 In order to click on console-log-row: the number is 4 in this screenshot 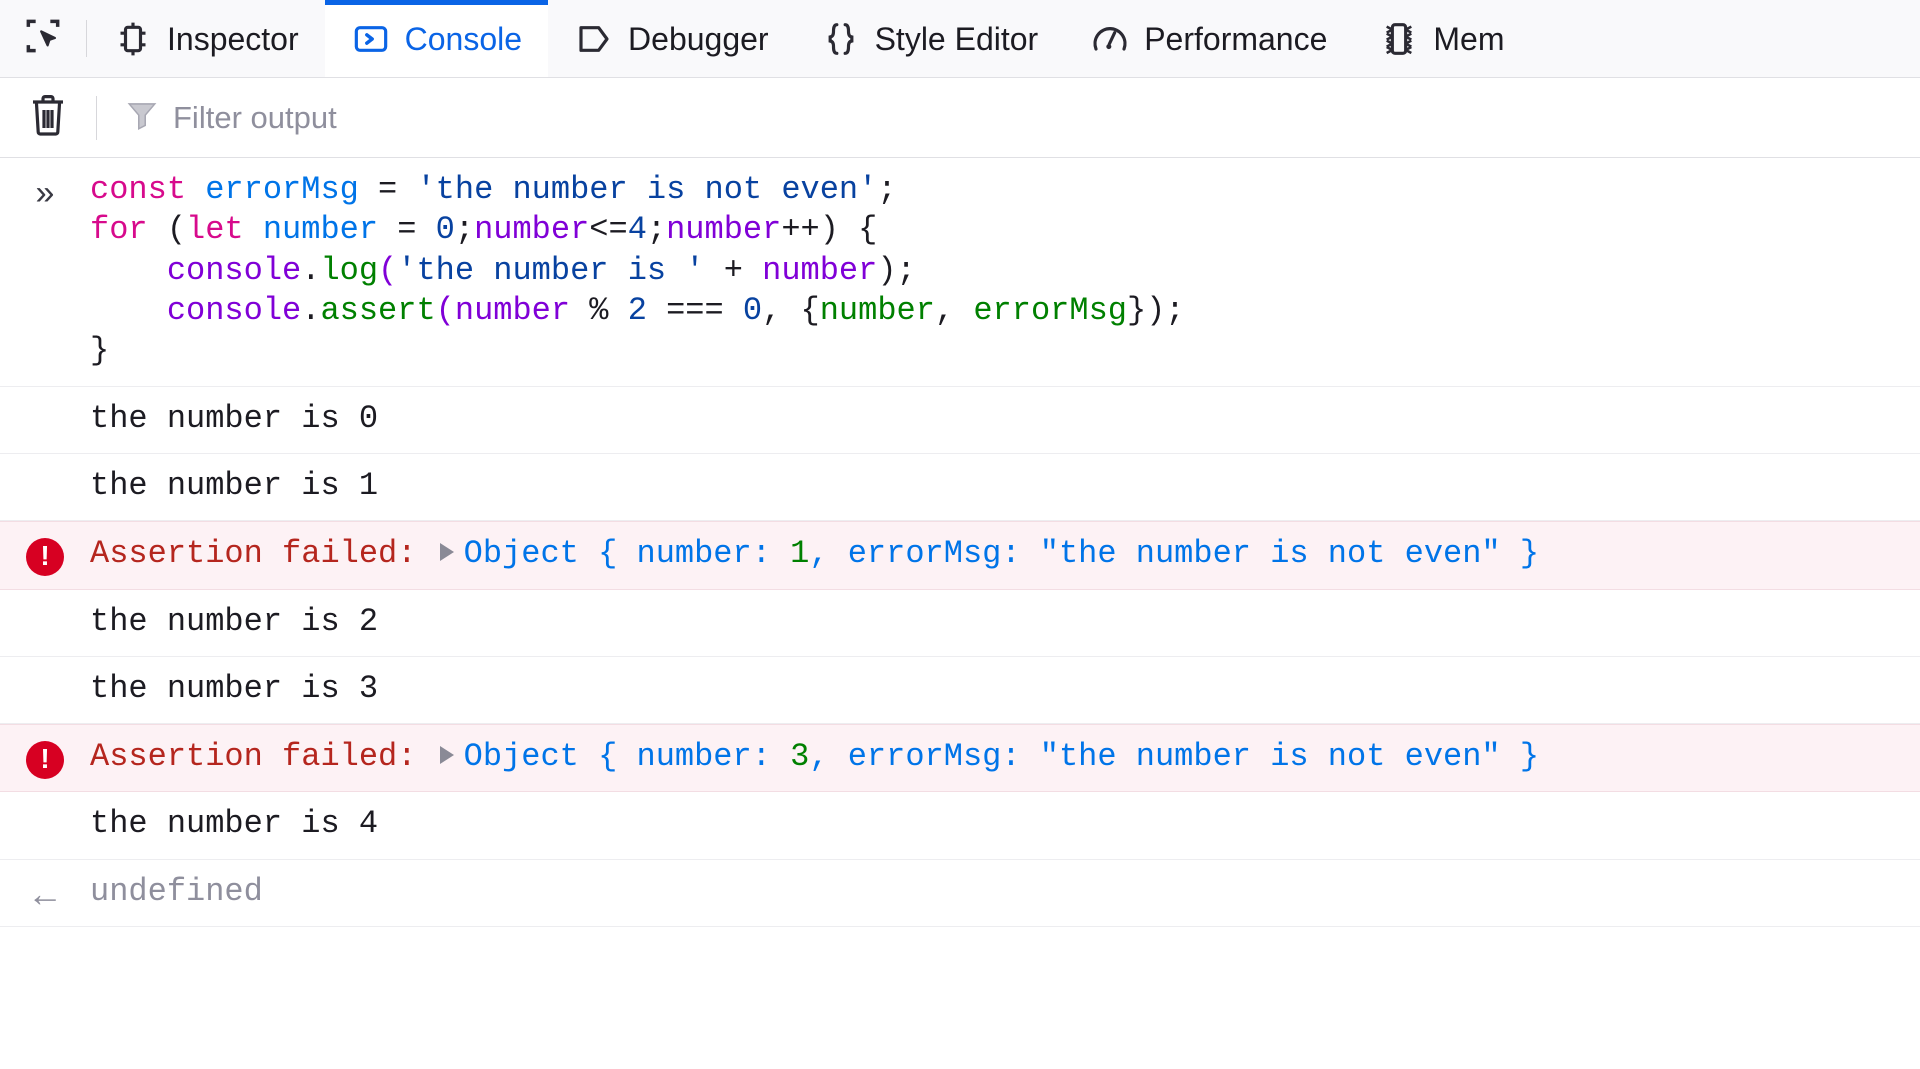, I will do `click(960, 826)`.